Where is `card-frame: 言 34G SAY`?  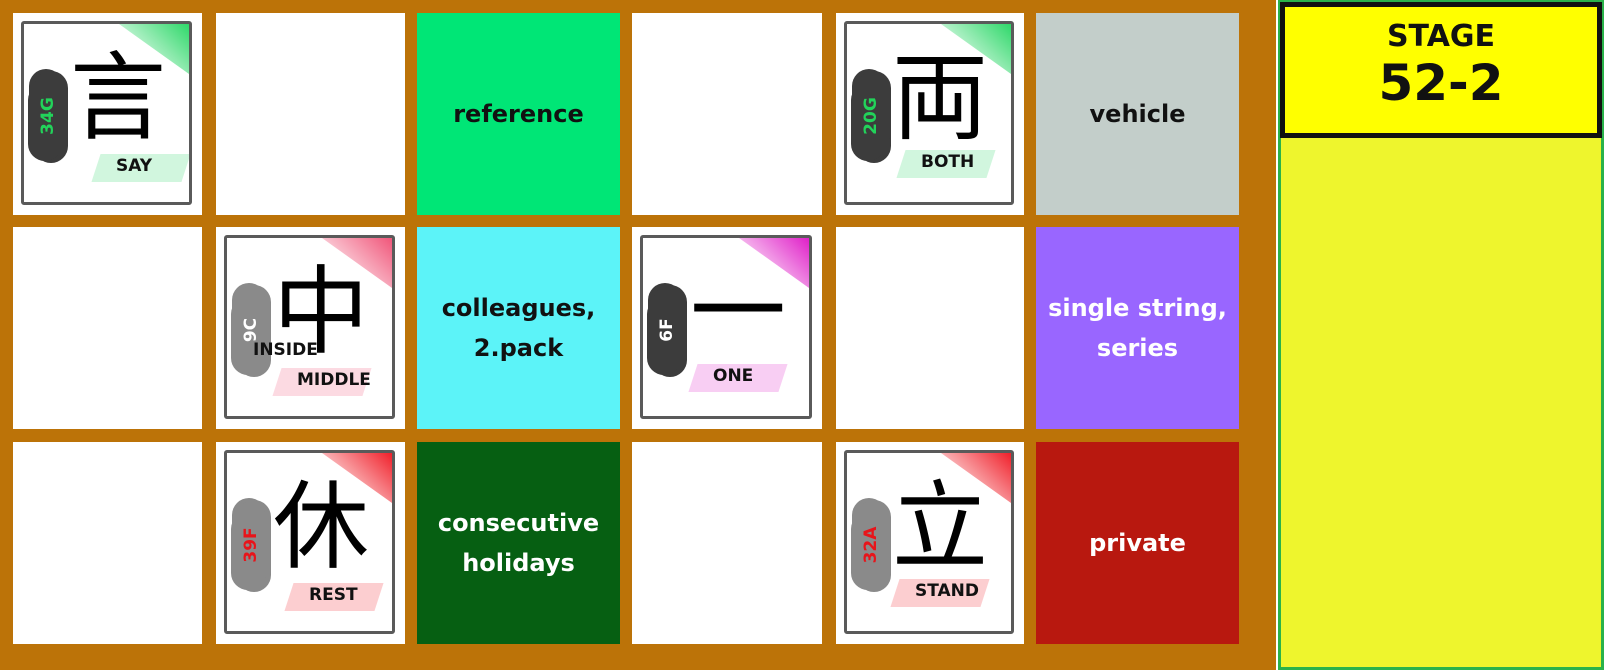
card-frame: 言 34G SAY is located at coordinates (106, 113).